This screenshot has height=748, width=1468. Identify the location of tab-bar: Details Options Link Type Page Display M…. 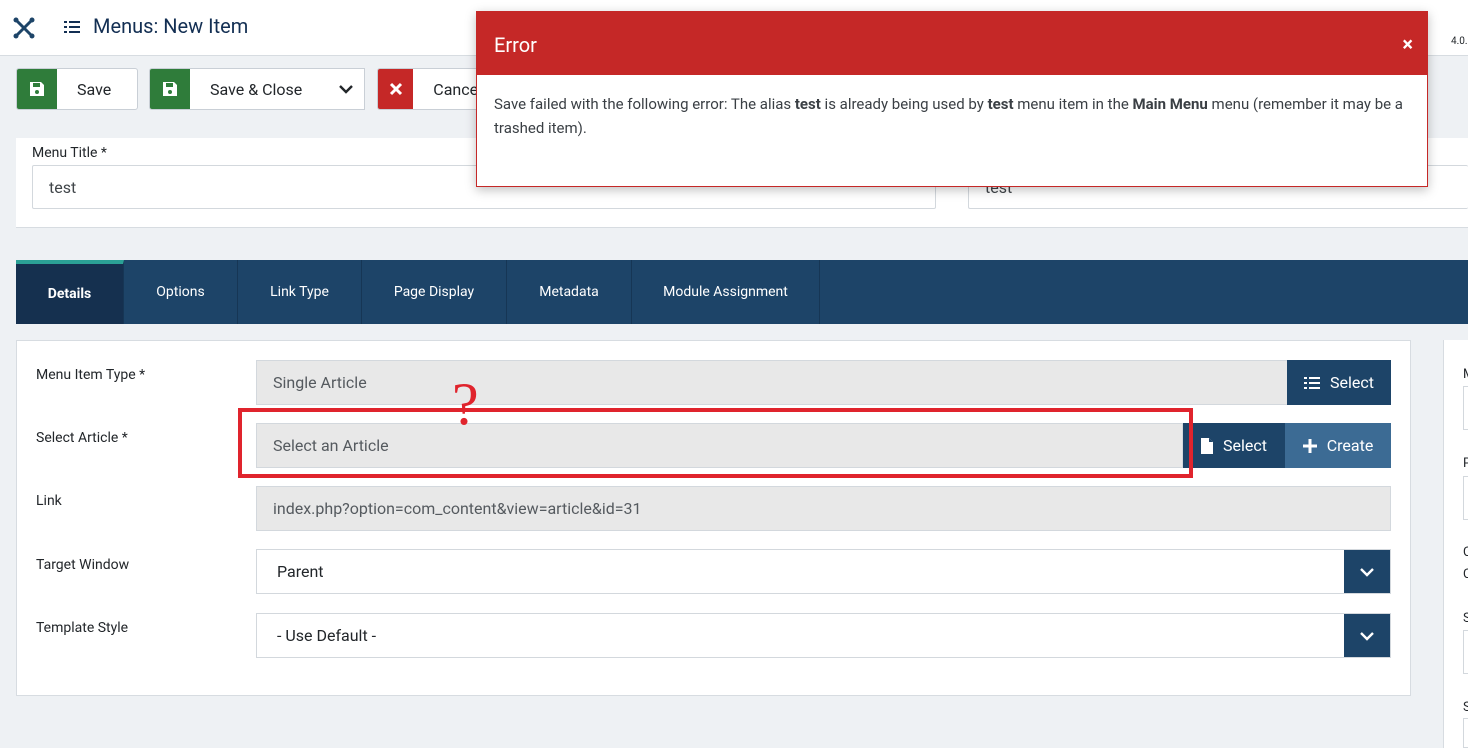
(742, 292).